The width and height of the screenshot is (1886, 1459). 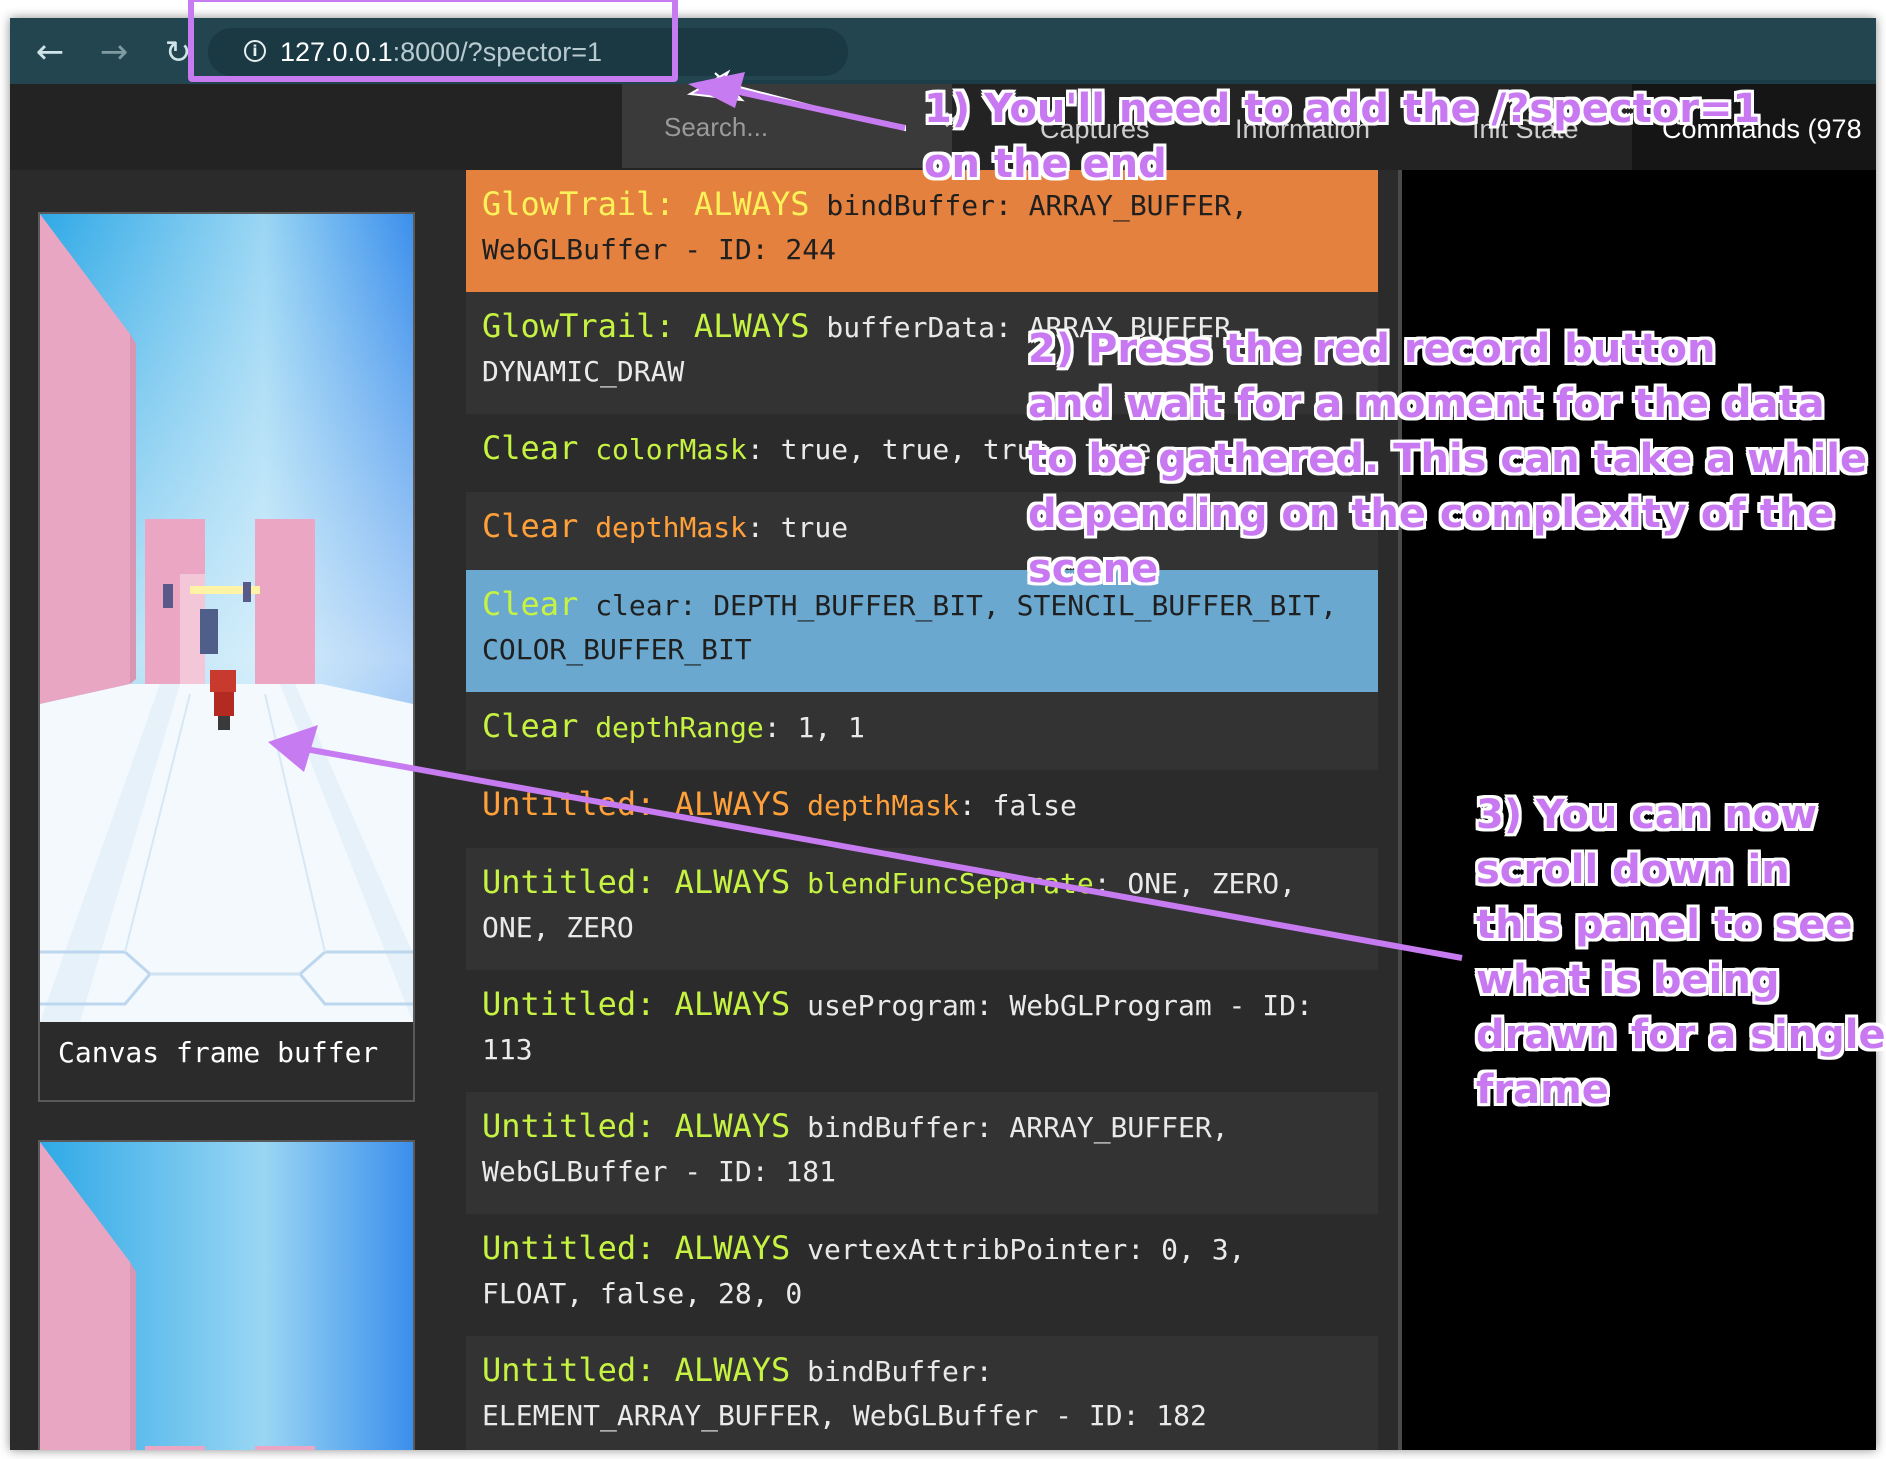 What do you see at coordinates (226, 618) in the screenshot?
I see `frame-preview-image` at bounding box center [226, 618].